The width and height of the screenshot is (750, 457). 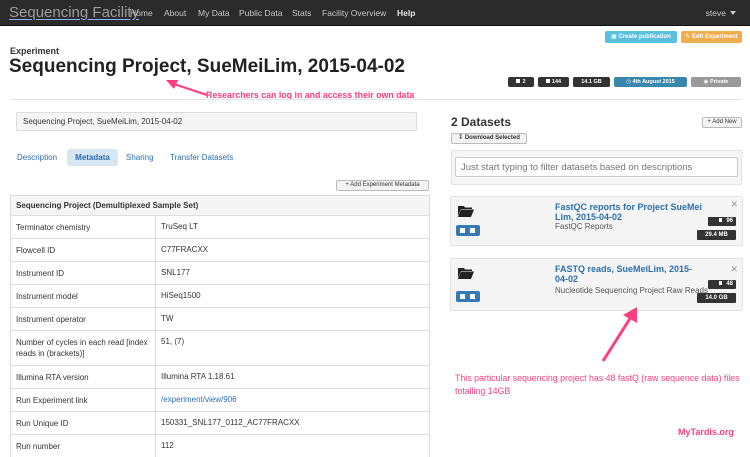 I want to click on annotation-arrow-top, so click(x=187, y=88).